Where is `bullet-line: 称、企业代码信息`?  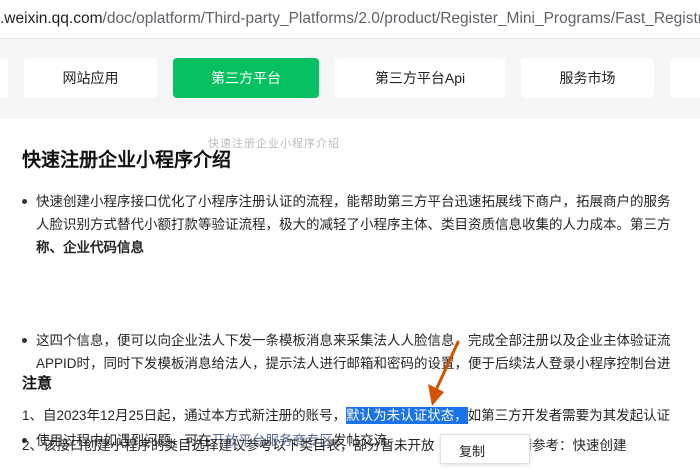
bullet-line: 称、企业代码信息 is located at coordinates (90, 247).